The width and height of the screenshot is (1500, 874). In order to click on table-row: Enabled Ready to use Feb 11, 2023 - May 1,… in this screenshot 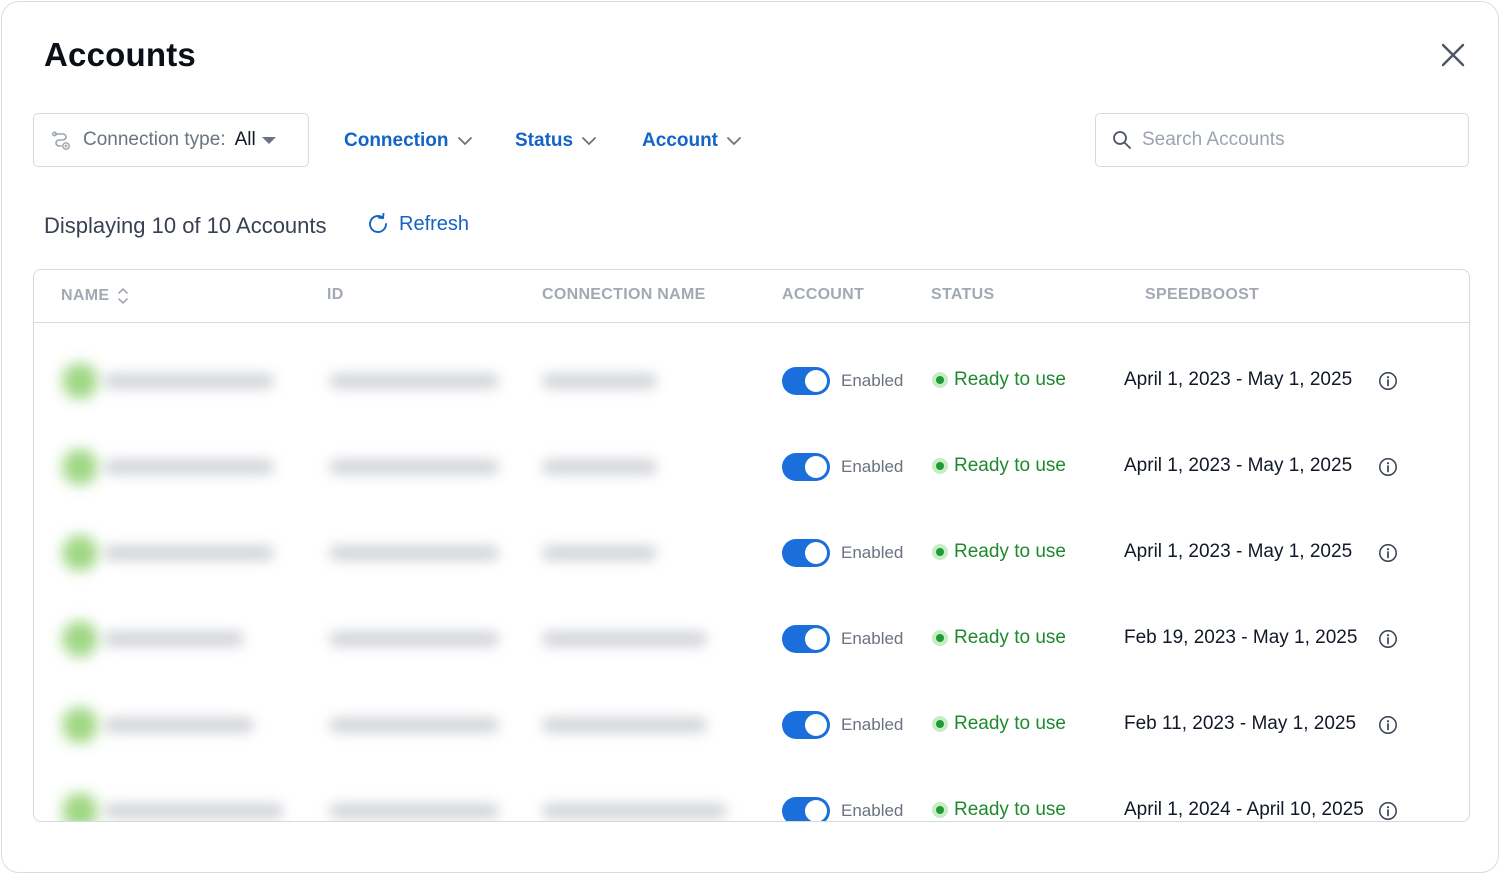, I will do `click(751, 725)`.